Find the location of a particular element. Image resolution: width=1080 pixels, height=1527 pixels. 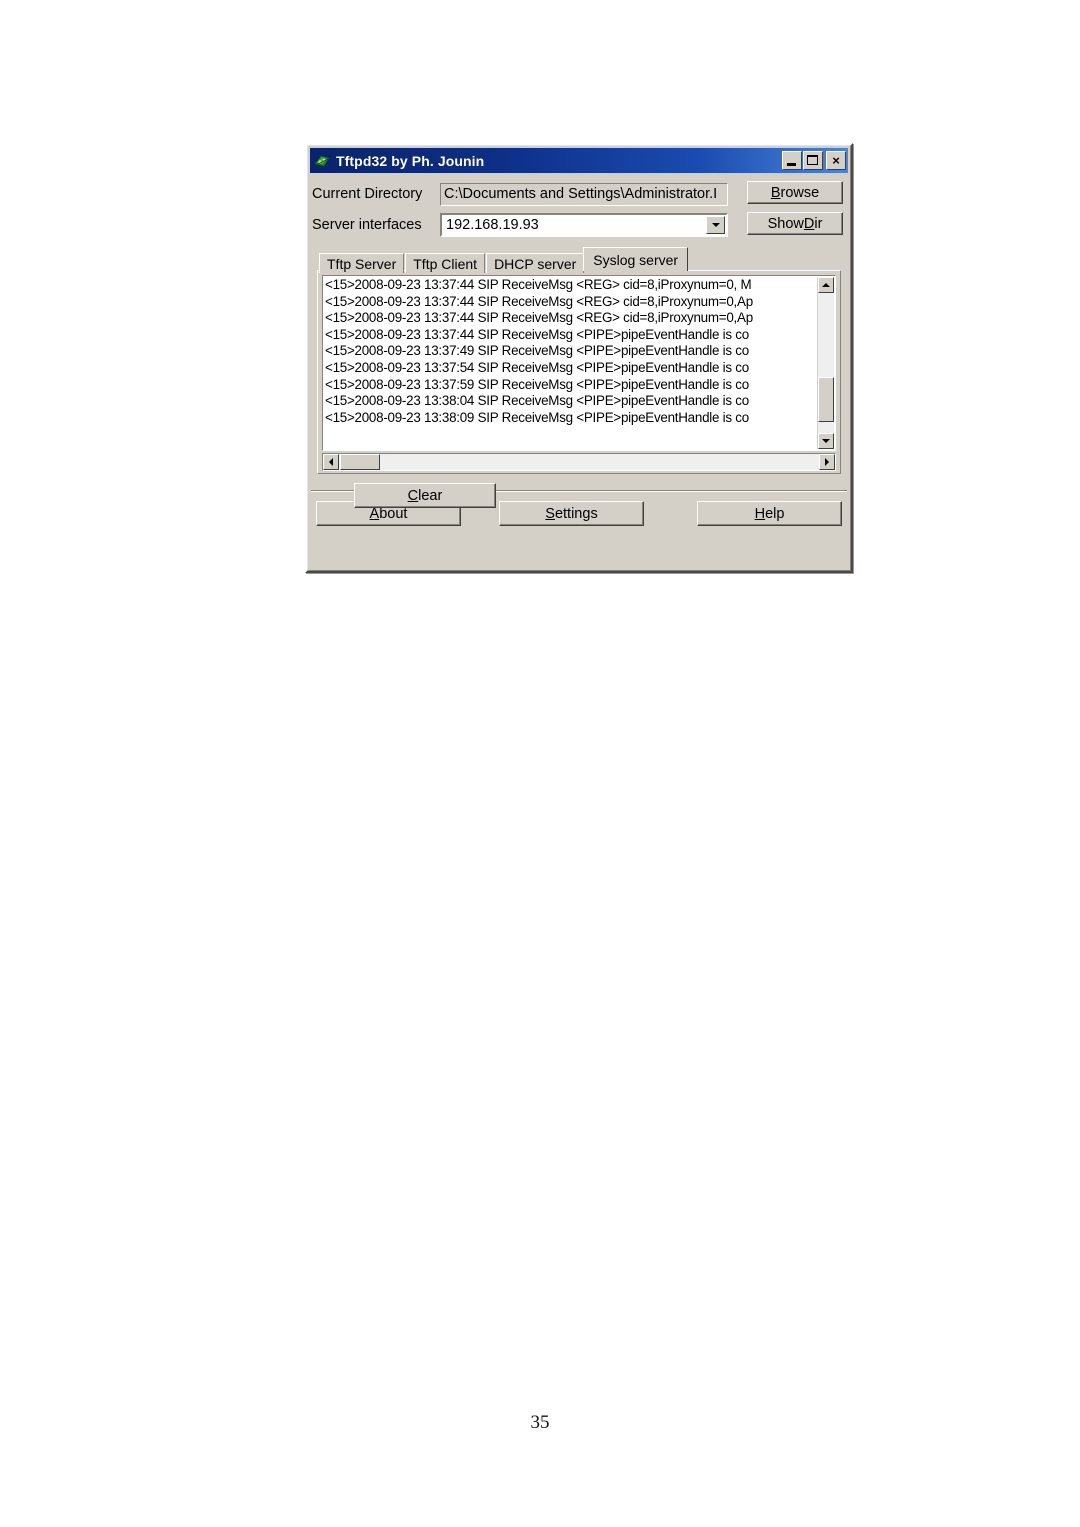

help-accel: H is located at coordinates (760, 513).